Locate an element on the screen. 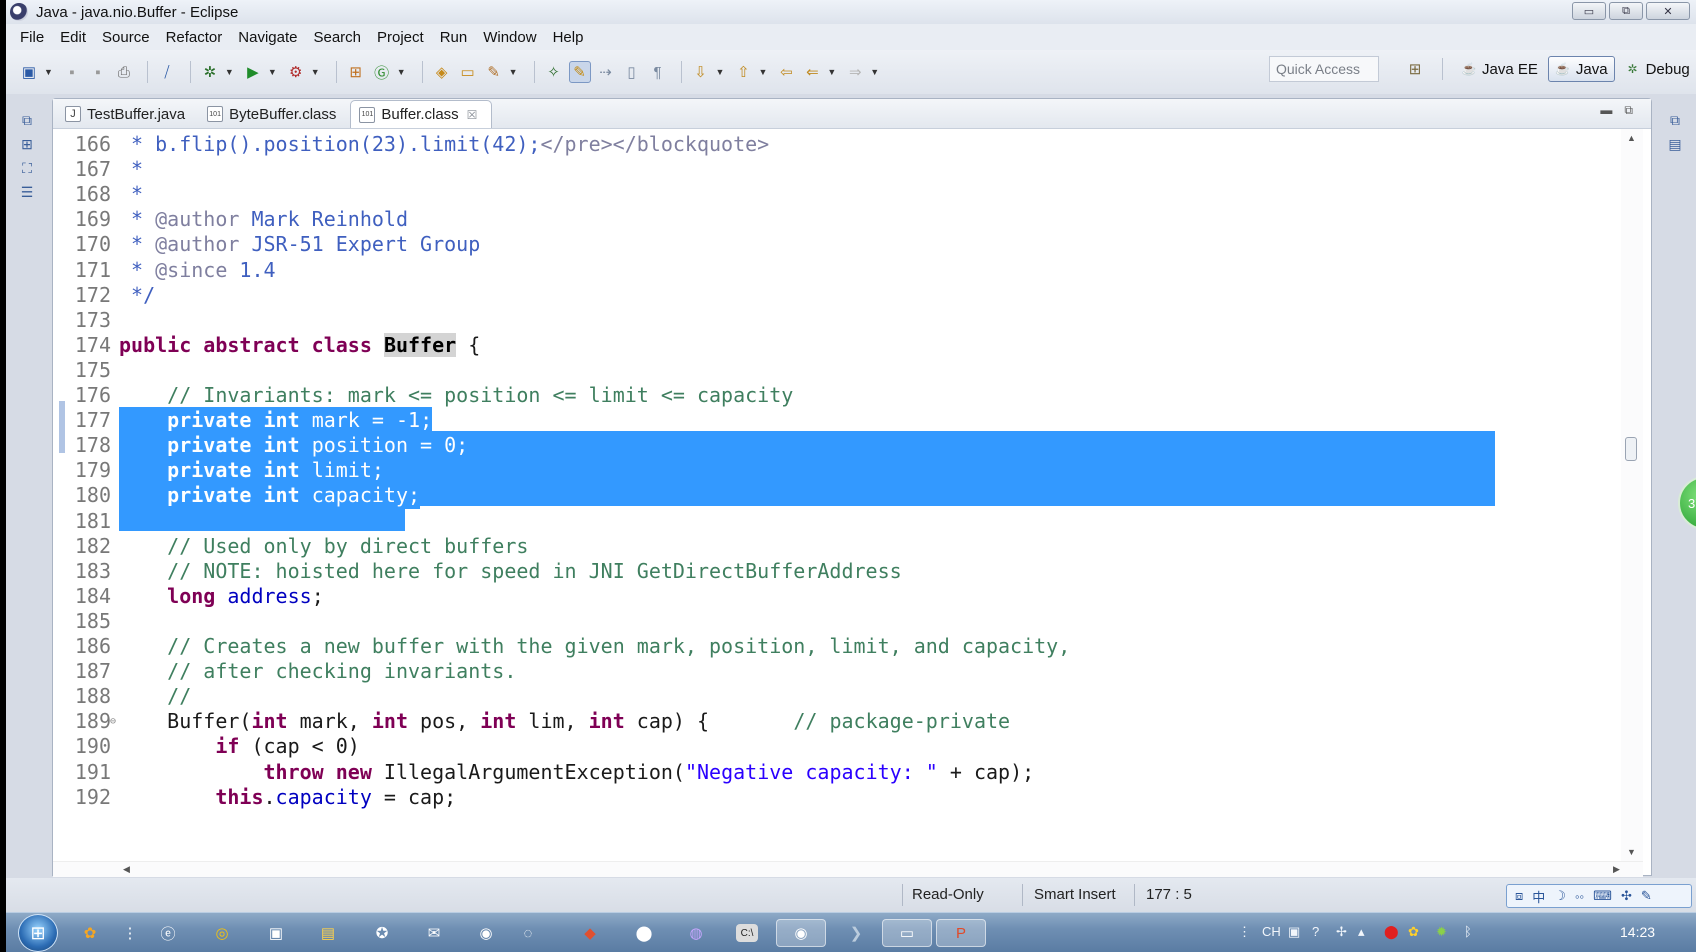  show-hidden-icons: ▴ is located at coordinates (1361, 932).